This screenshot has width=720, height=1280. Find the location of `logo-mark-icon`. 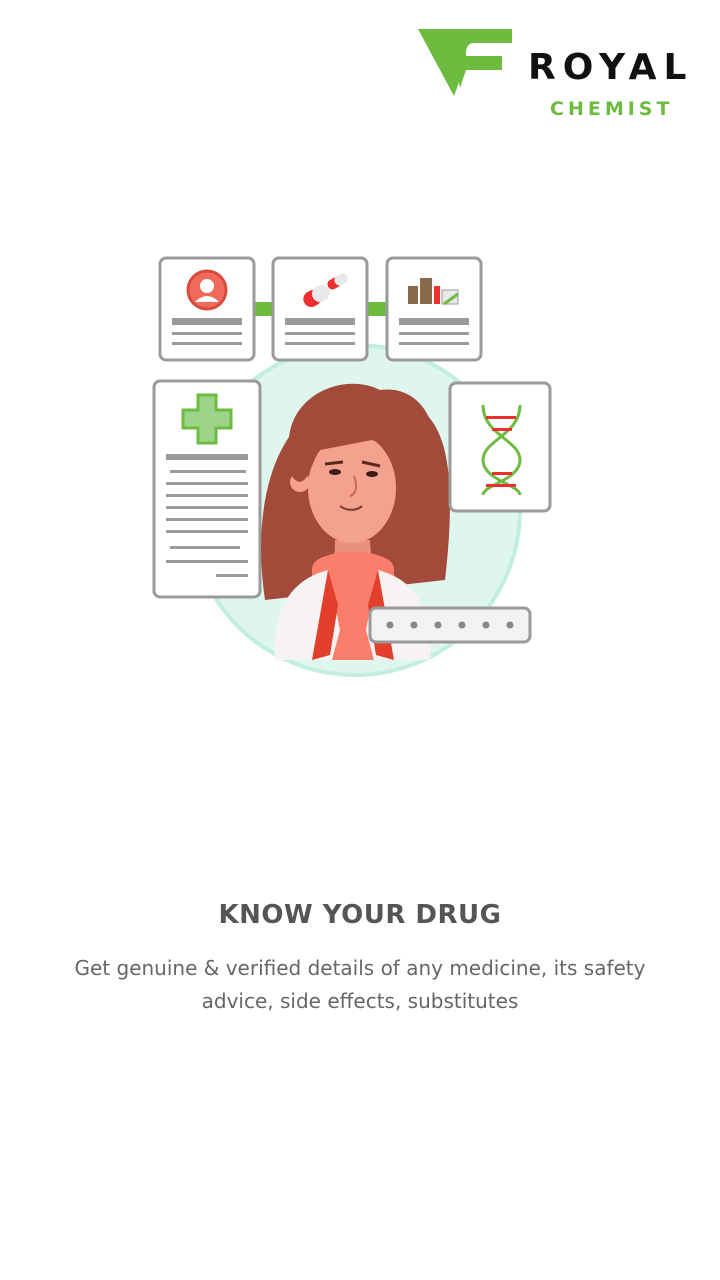

logo-mark-icon is located at coordinates (465, 62).